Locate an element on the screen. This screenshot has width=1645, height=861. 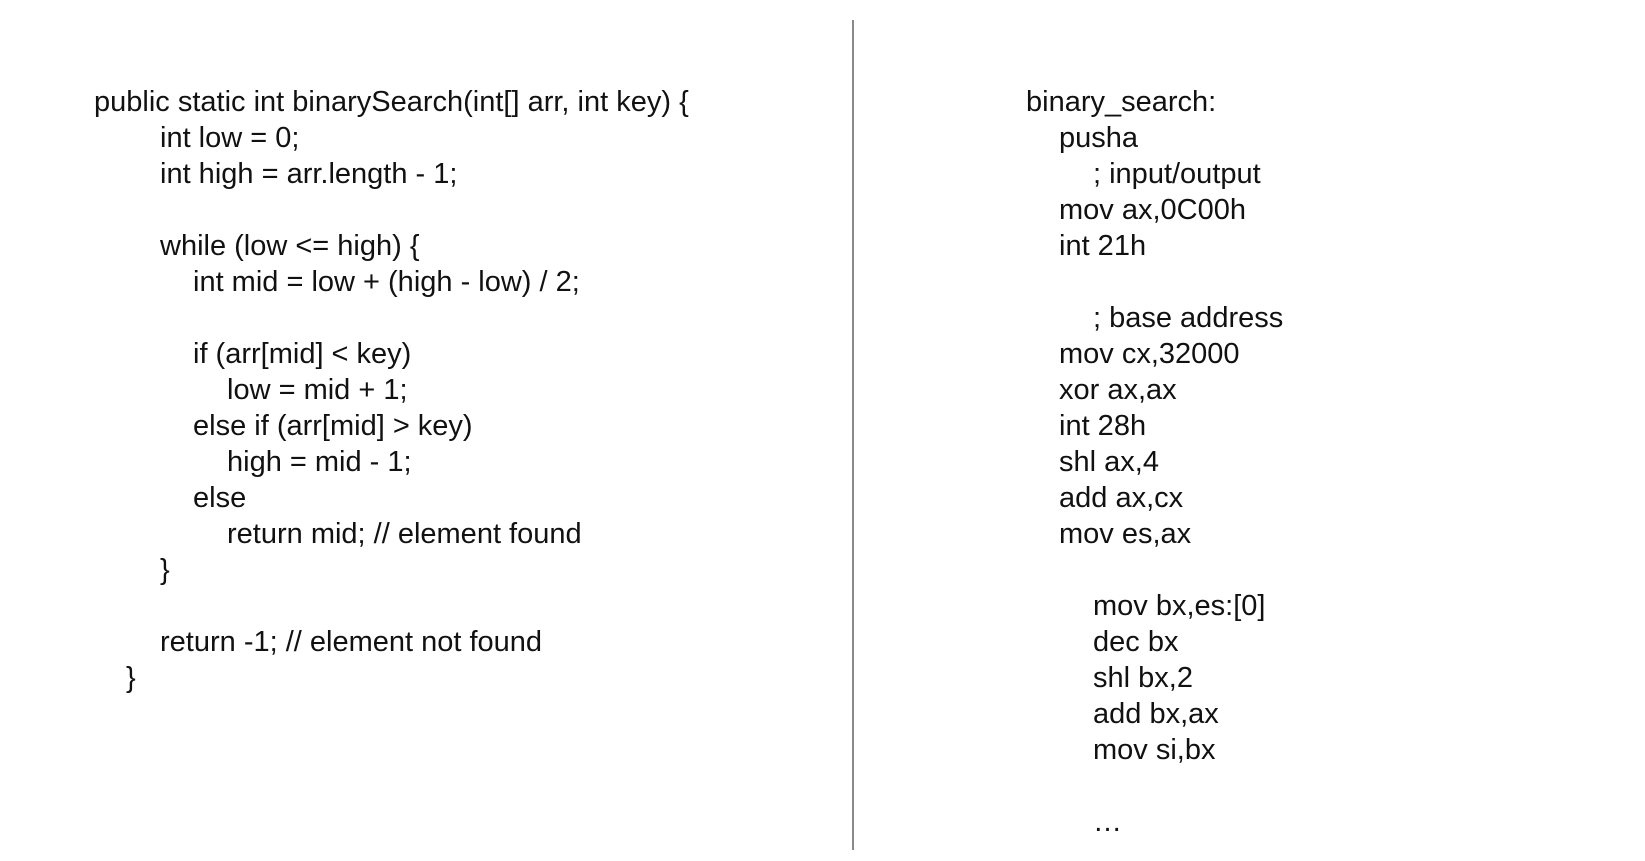
asm-line-14: dec bx is located at coordinates (1136, 642).